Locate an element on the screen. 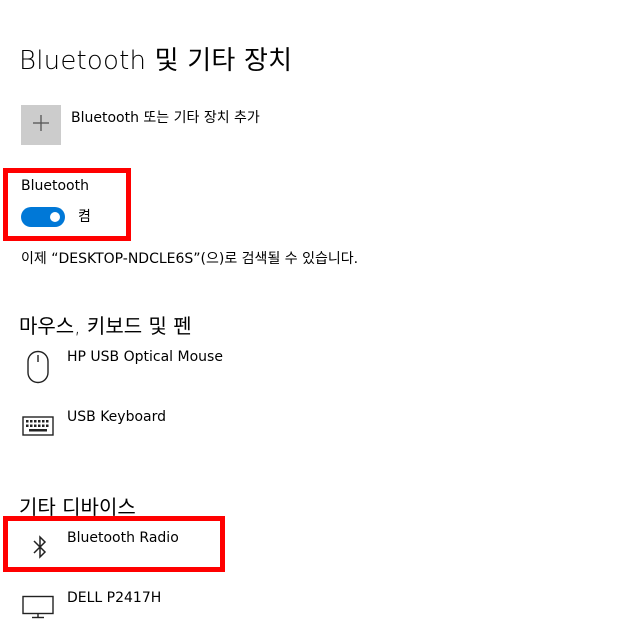 This screenshot has width=628, height=627. add-device-label: Bluetooth 또는 기타 장치 추가 is located at coordinates (165, 117).